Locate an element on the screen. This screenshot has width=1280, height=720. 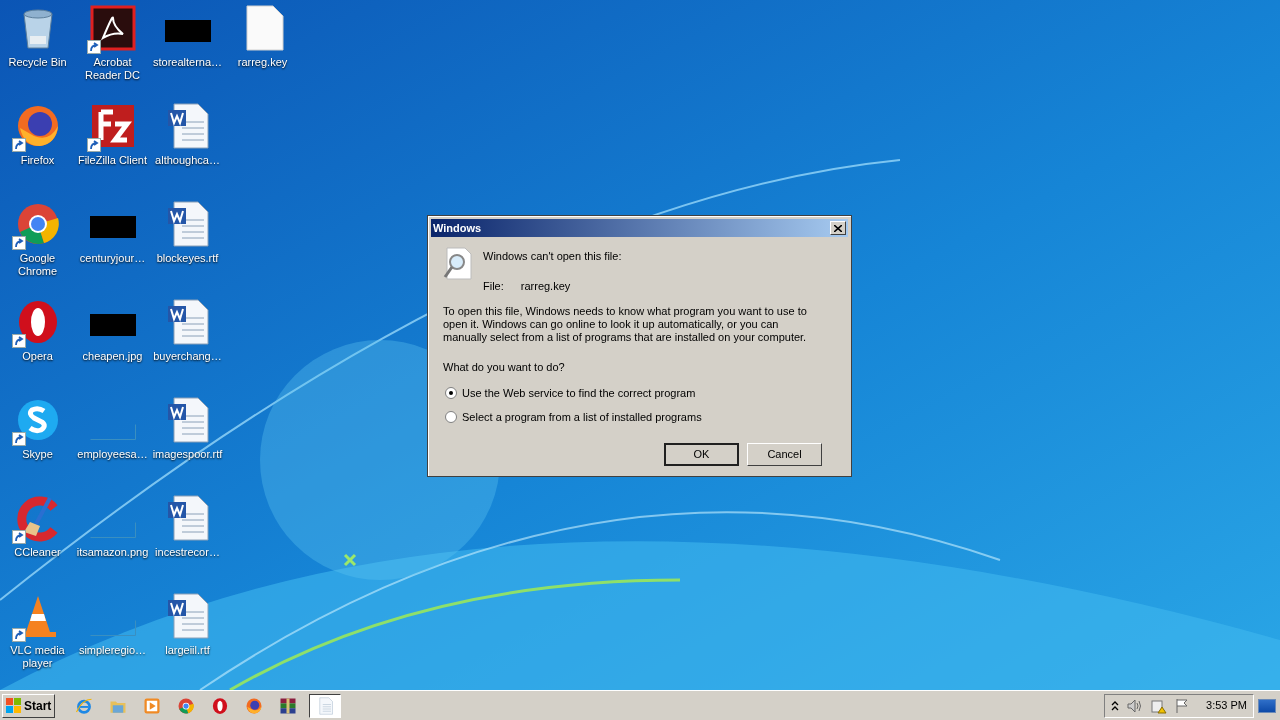
taskbar-button is located at coordinates (325, 705).